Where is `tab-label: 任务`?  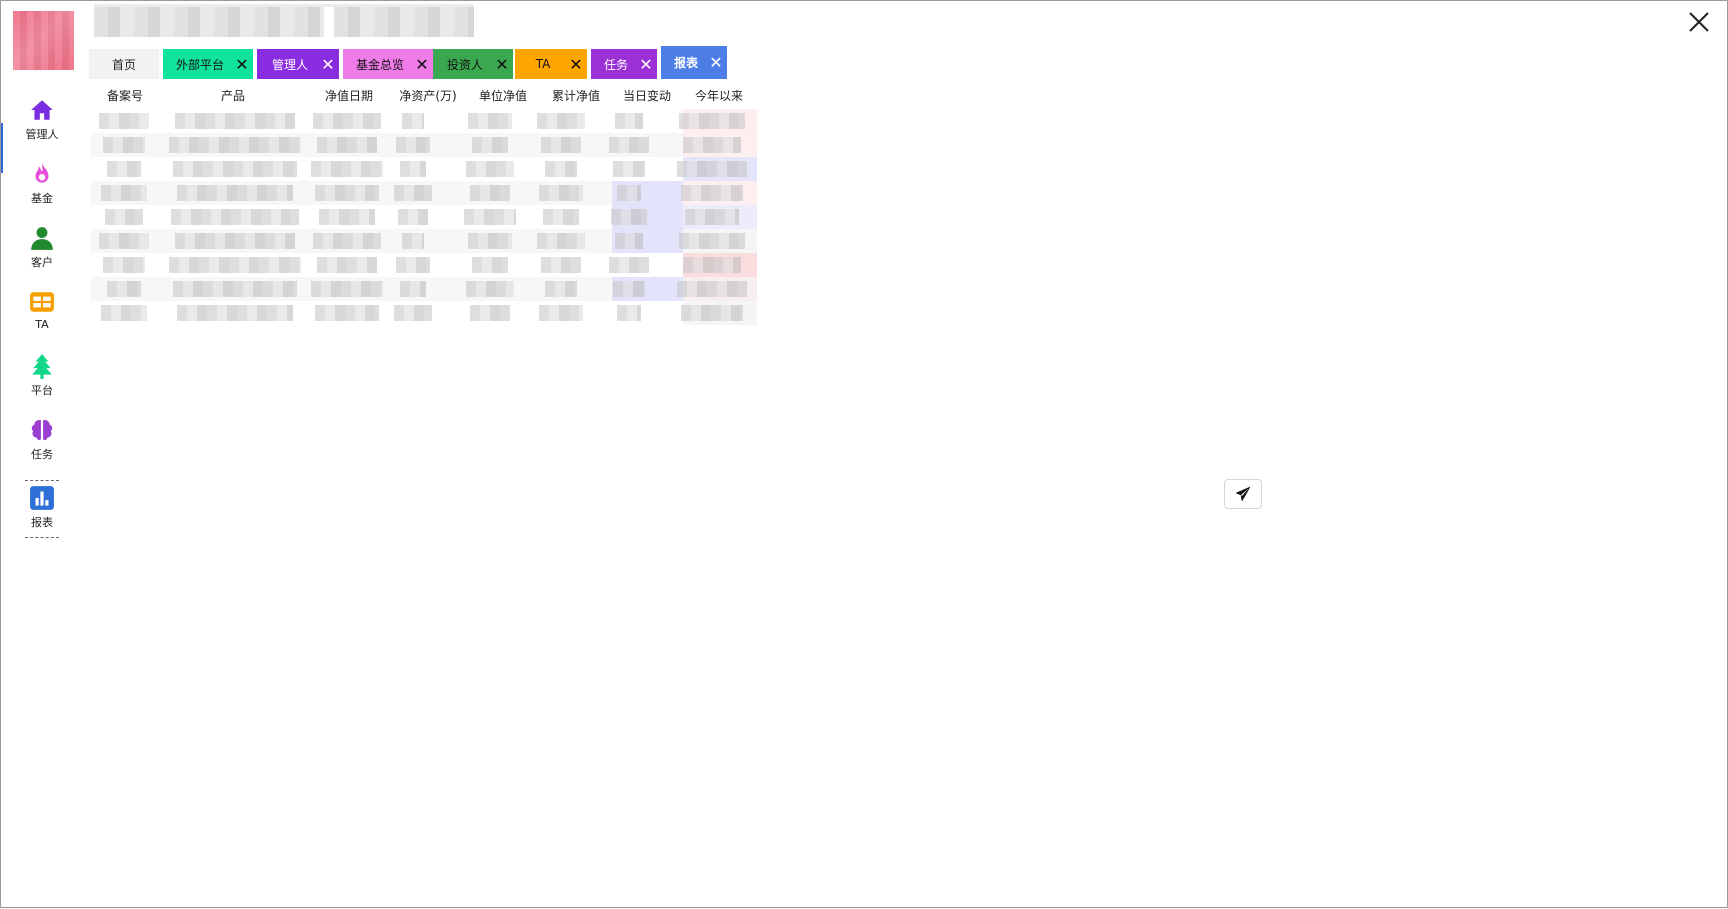 tab-label: 任务 is located at coordinates (615, 64).